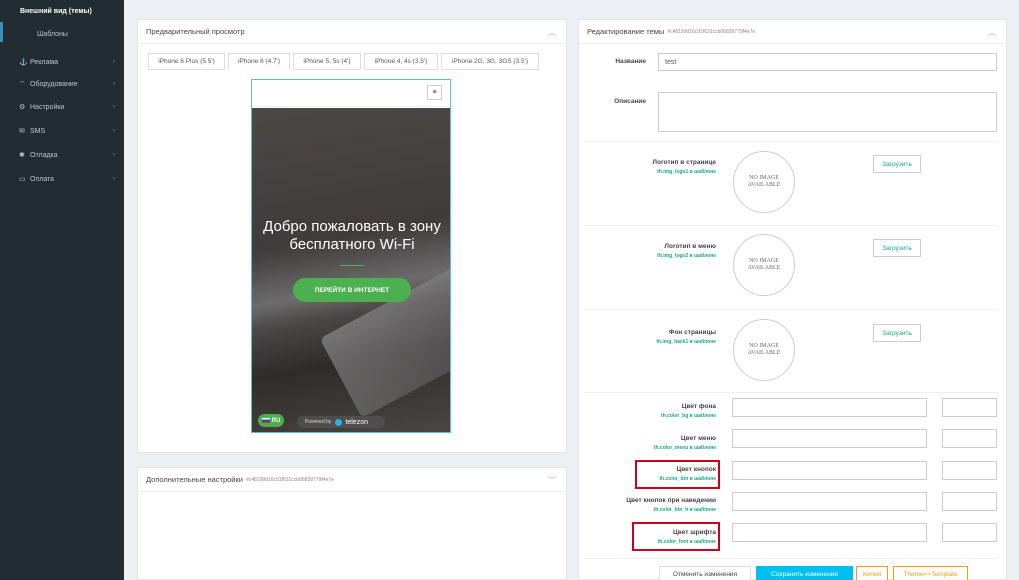  What do you see at coordinates (265, 420) in the screenshot?
I see `russia-flag-icon` at bounding box center [265, 420].